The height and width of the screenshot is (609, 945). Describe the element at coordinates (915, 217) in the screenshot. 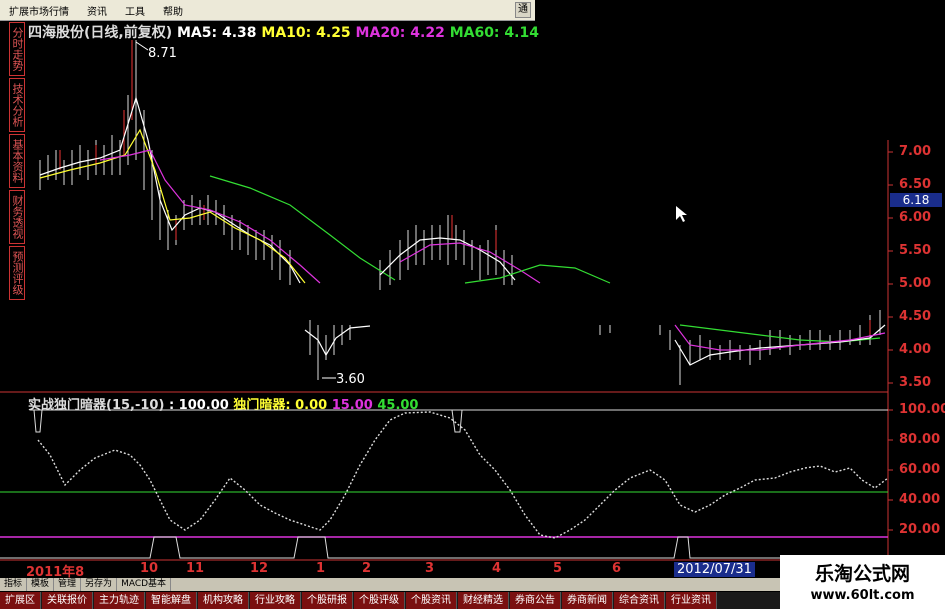

I see `price-tick: 6.00` at that location.